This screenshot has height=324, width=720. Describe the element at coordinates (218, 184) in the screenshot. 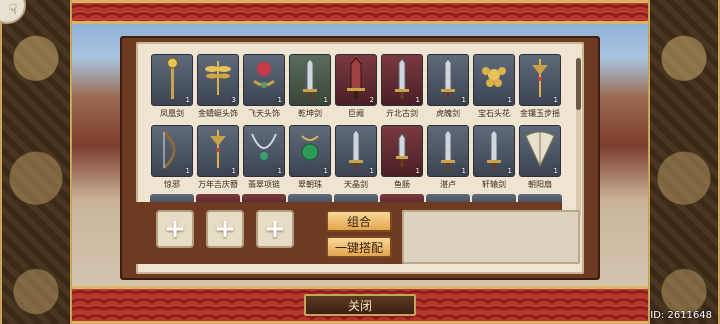

I see `item-label: 万年吉庆簪` at that location.